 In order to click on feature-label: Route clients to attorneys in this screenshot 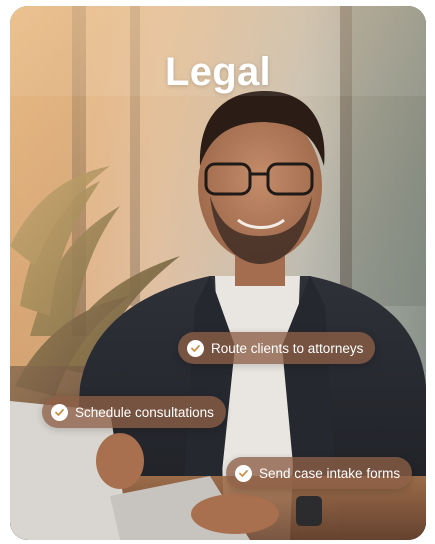, I will do `click(287, 348)`.